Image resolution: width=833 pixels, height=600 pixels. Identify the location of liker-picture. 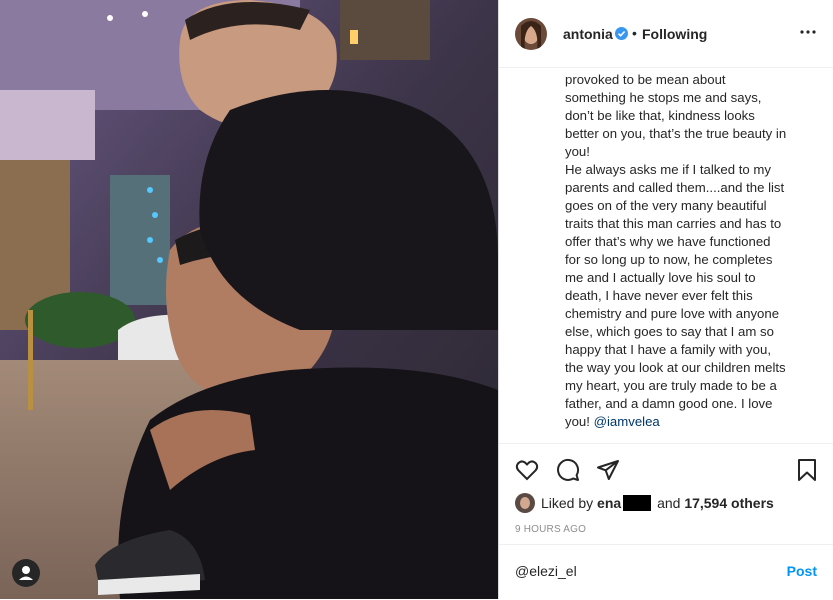
(525, 503).